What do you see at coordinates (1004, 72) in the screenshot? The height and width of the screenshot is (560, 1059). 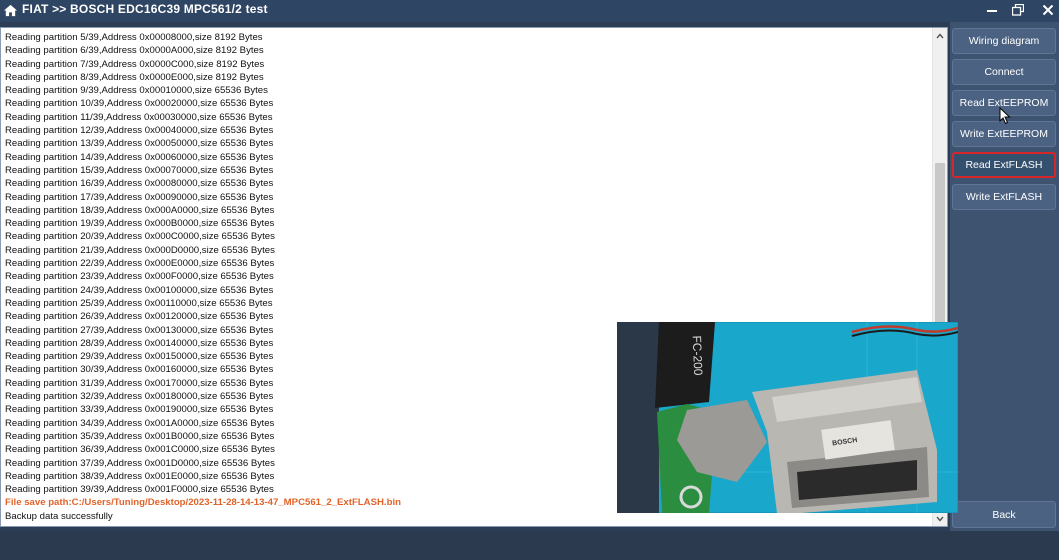 I see `connect-button: Connect` at bounding box center [1004, 72].